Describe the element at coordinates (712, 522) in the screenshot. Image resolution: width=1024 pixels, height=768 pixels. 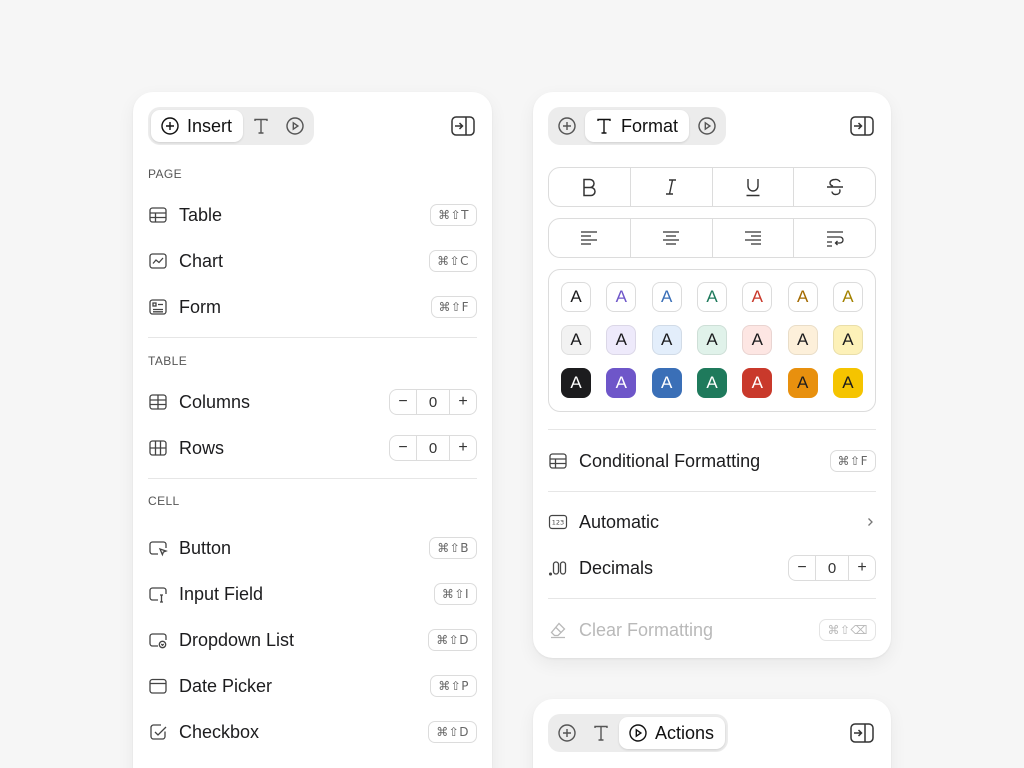
I see `menu-item-number-format: 123 Automatic` at that location.